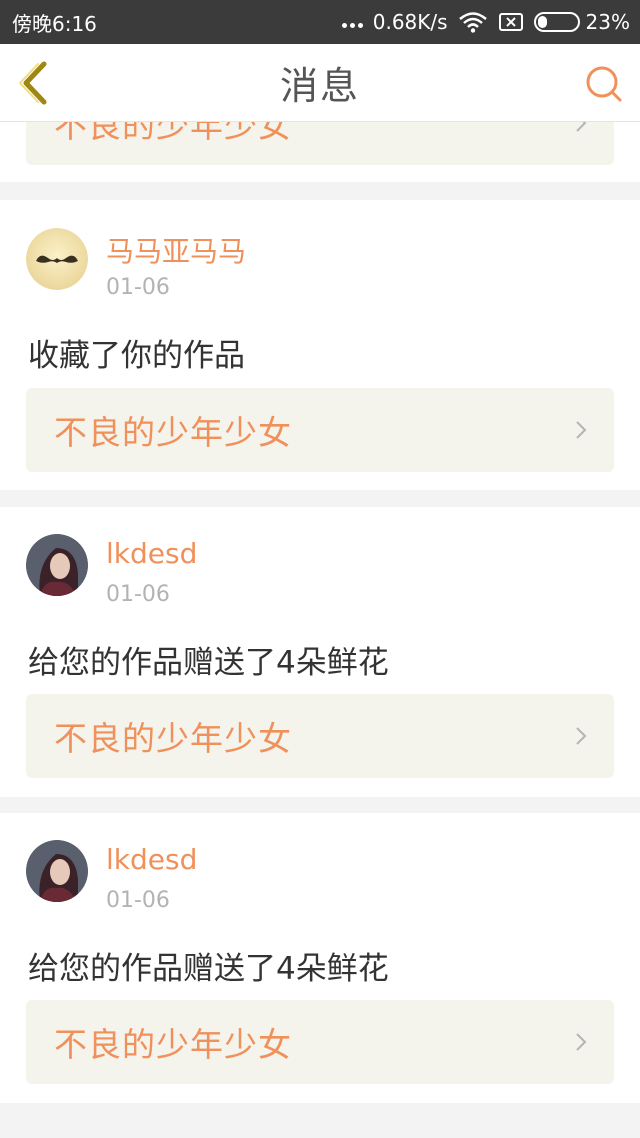 This screenshot has width=640, height=1138. What do you see at coordinates (54, 23) in the screenshot?
I see `status-time: 傍晚6:16` at bounding box center [54, 23].